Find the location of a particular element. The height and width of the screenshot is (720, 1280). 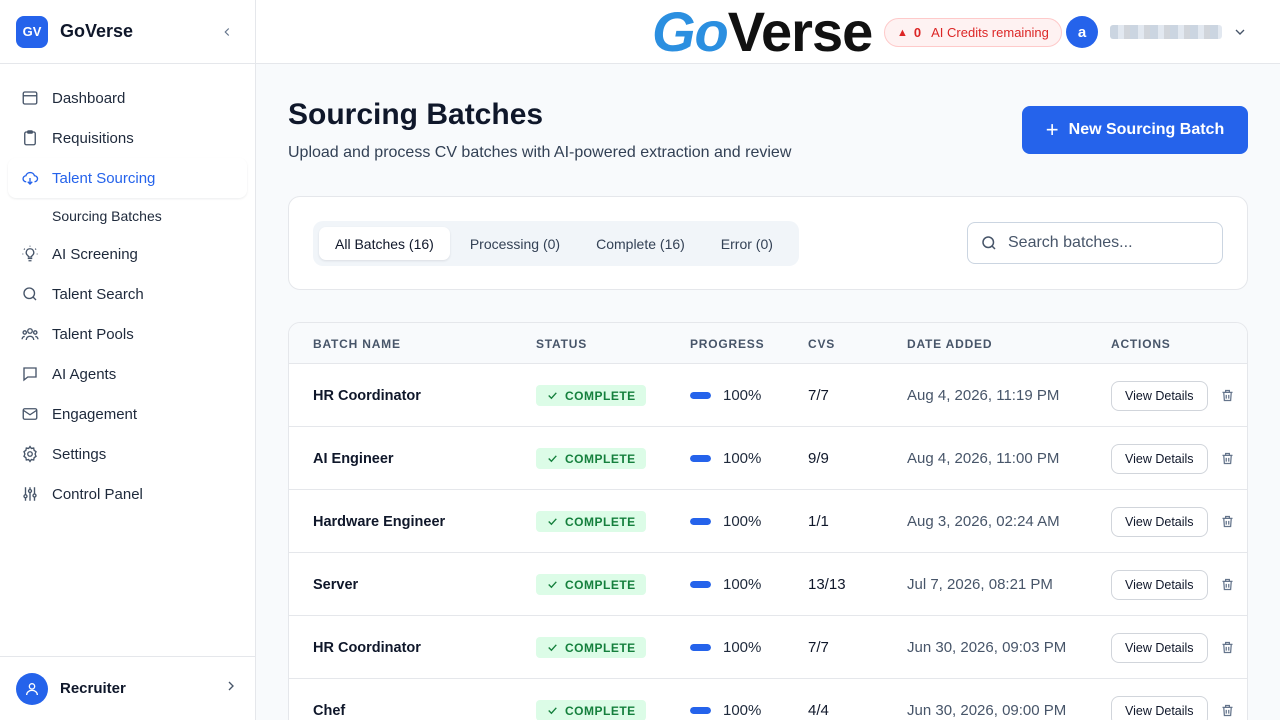

sidebar-item-label: Settings is located at coordinates (79, 454).